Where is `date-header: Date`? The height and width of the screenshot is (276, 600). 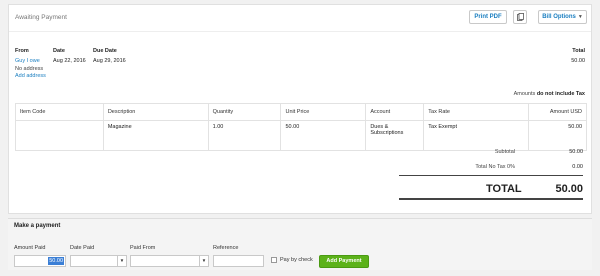 date-header: Date is located at coordinates (59, 51).